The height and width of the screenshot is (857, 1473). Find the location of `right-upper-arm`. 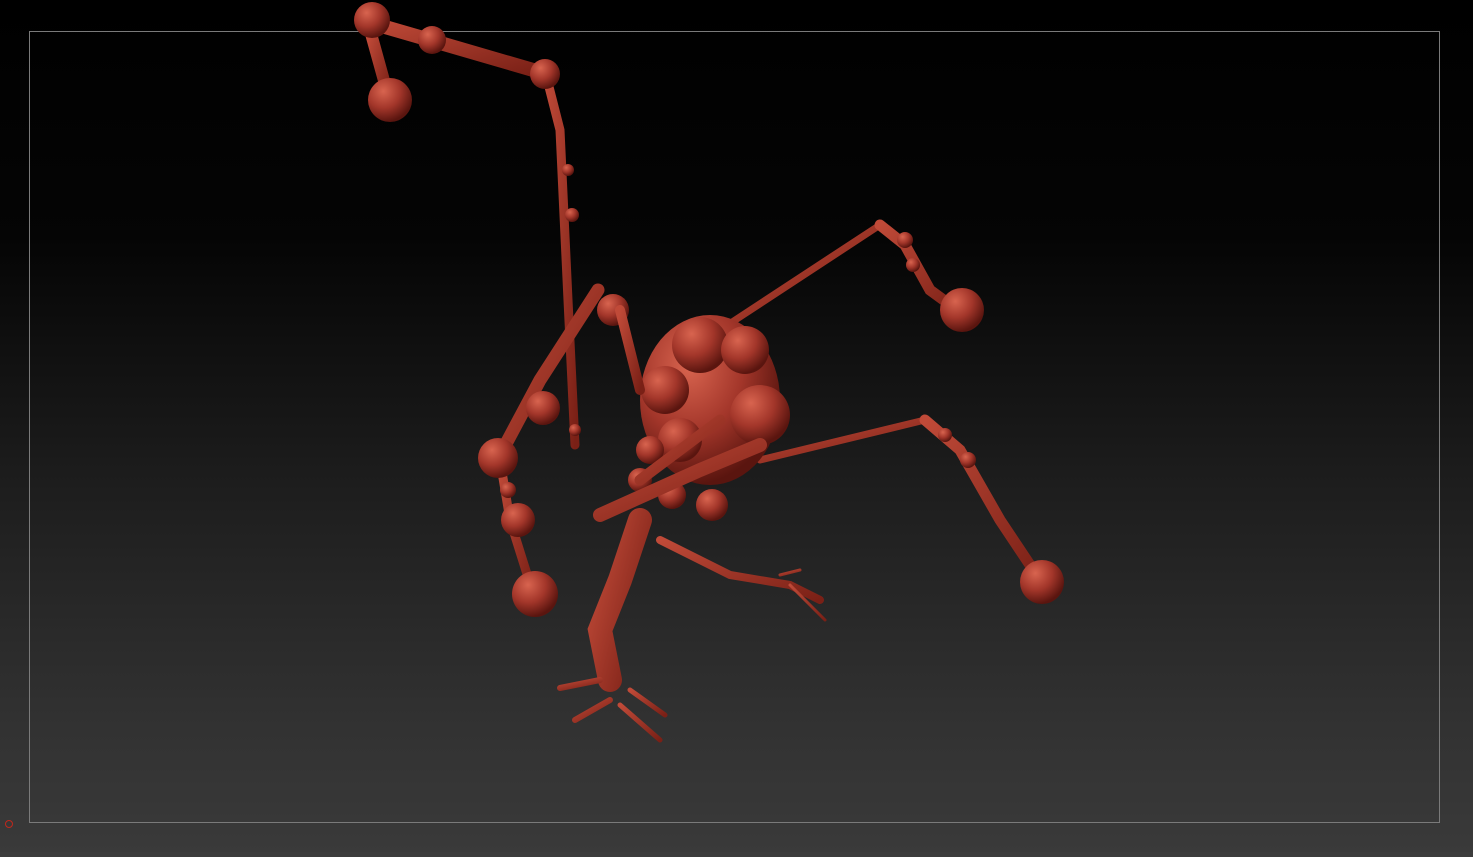

right-upper-arm is located at coordinates (841, 276).